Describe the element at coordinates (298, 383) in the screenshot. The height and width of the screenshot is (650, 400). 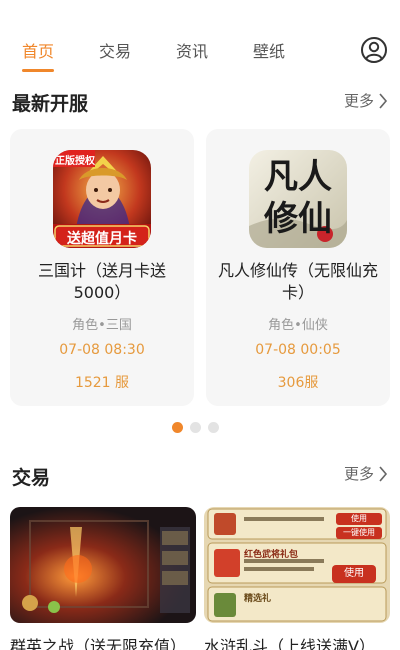
I see `server-number: 306服` at that location.